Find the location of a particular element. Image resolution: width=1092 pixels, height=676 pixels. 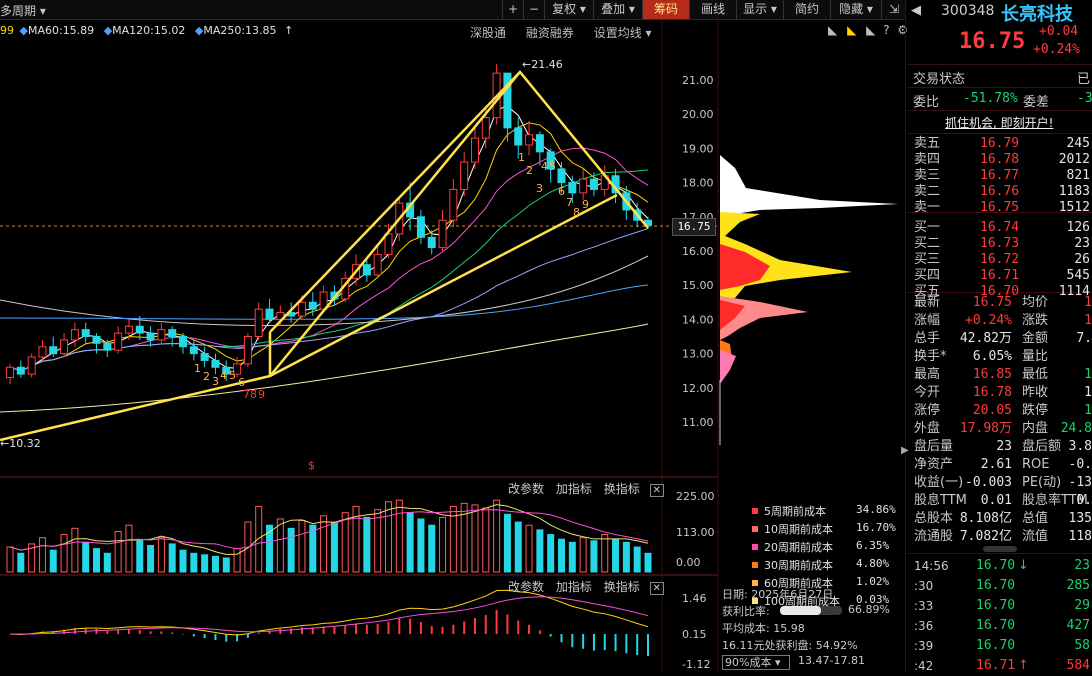

tick-time: :42 is located at coordinates (924, 666).